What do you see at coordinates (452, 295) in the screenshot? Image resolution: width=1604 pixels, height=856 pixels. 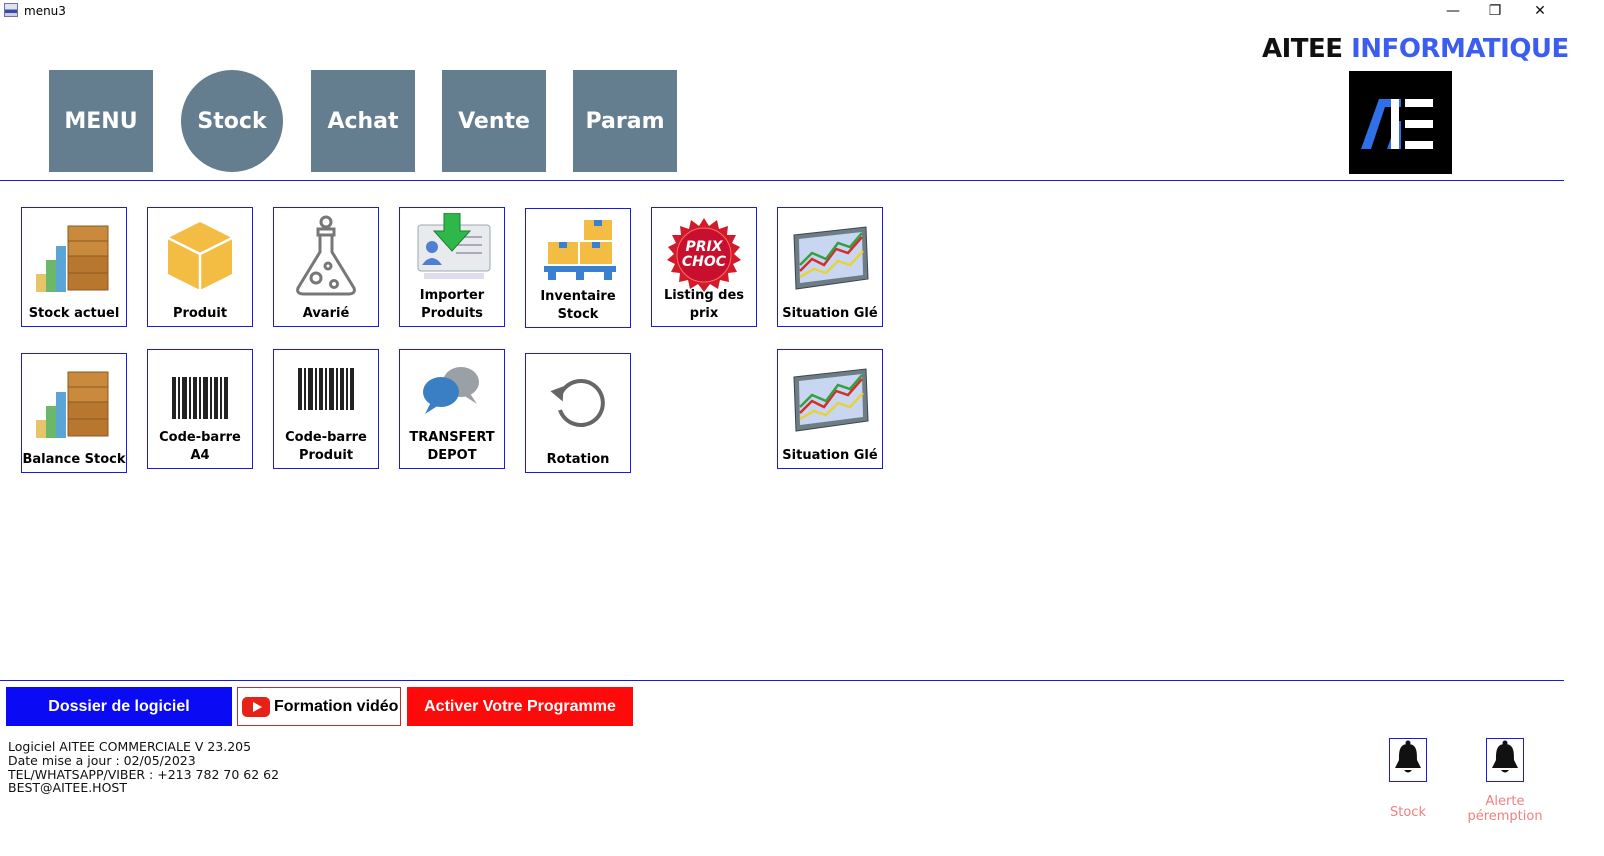 I see `tile-label-line: Importer` at bounding box center [452, 295].